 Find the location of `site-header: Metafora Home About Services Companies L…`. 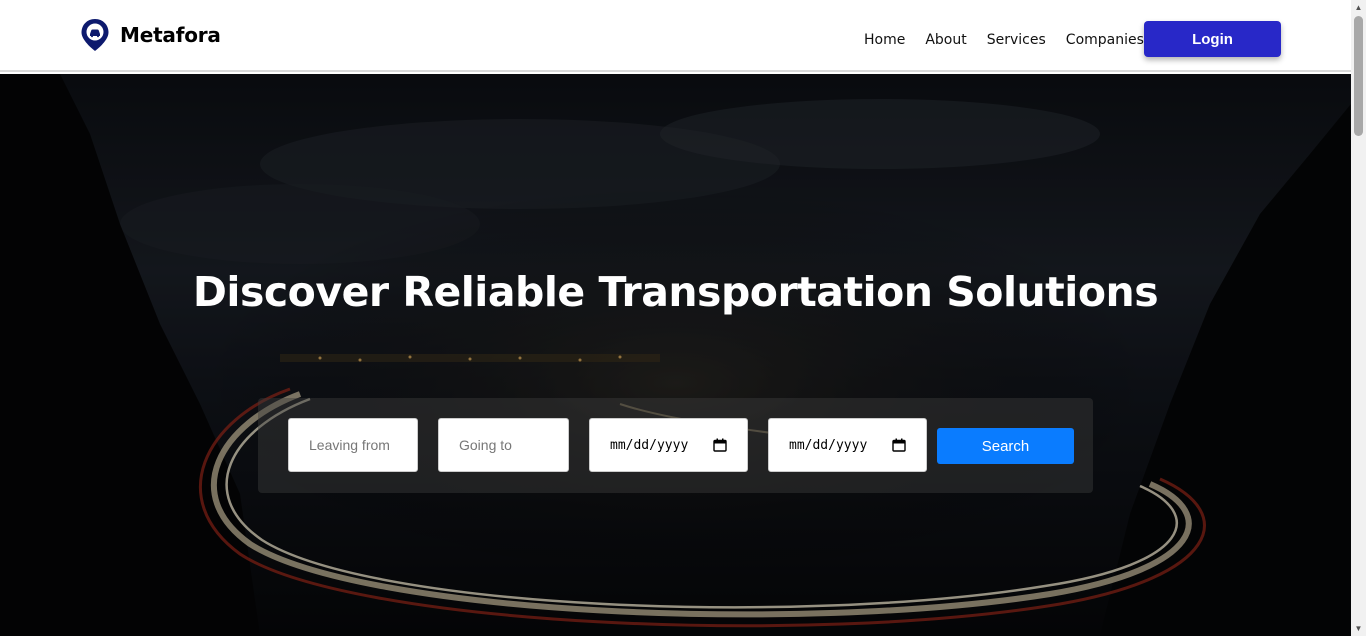

site-header: Metafora Home About Services Companies L… is located at coordinates (675, 36).